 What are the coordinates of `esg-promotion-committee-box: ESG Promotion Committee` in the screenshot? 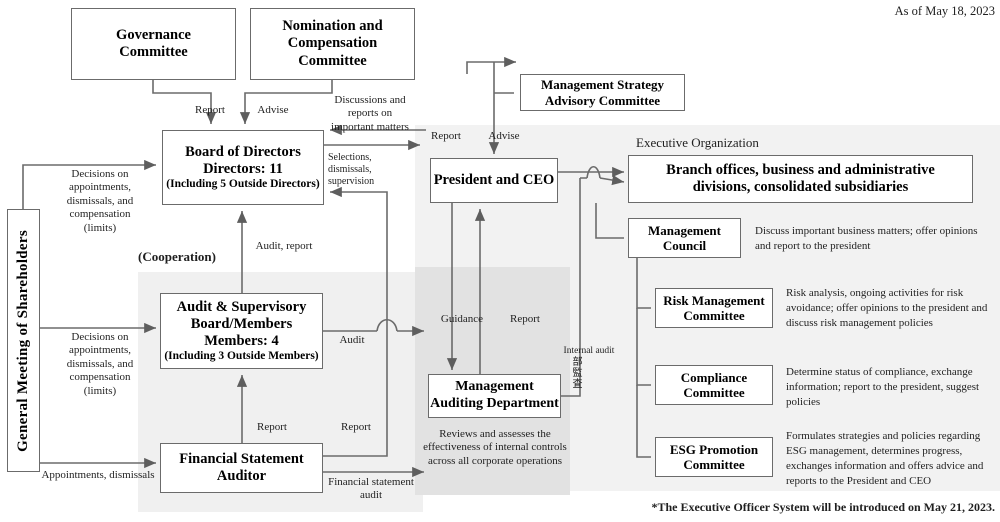 It's located at (714, 457).